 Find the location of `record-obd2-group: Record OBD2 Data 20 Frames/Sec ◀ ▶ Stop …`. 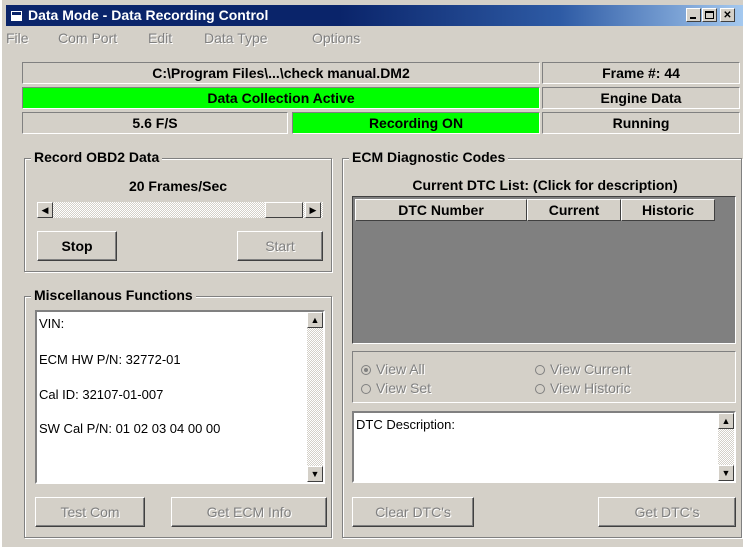

record-obd2-group: Record OBD2 Data 20 Frames/Sec ◀ ▶ Stop … is located at coordinates (178, 210).